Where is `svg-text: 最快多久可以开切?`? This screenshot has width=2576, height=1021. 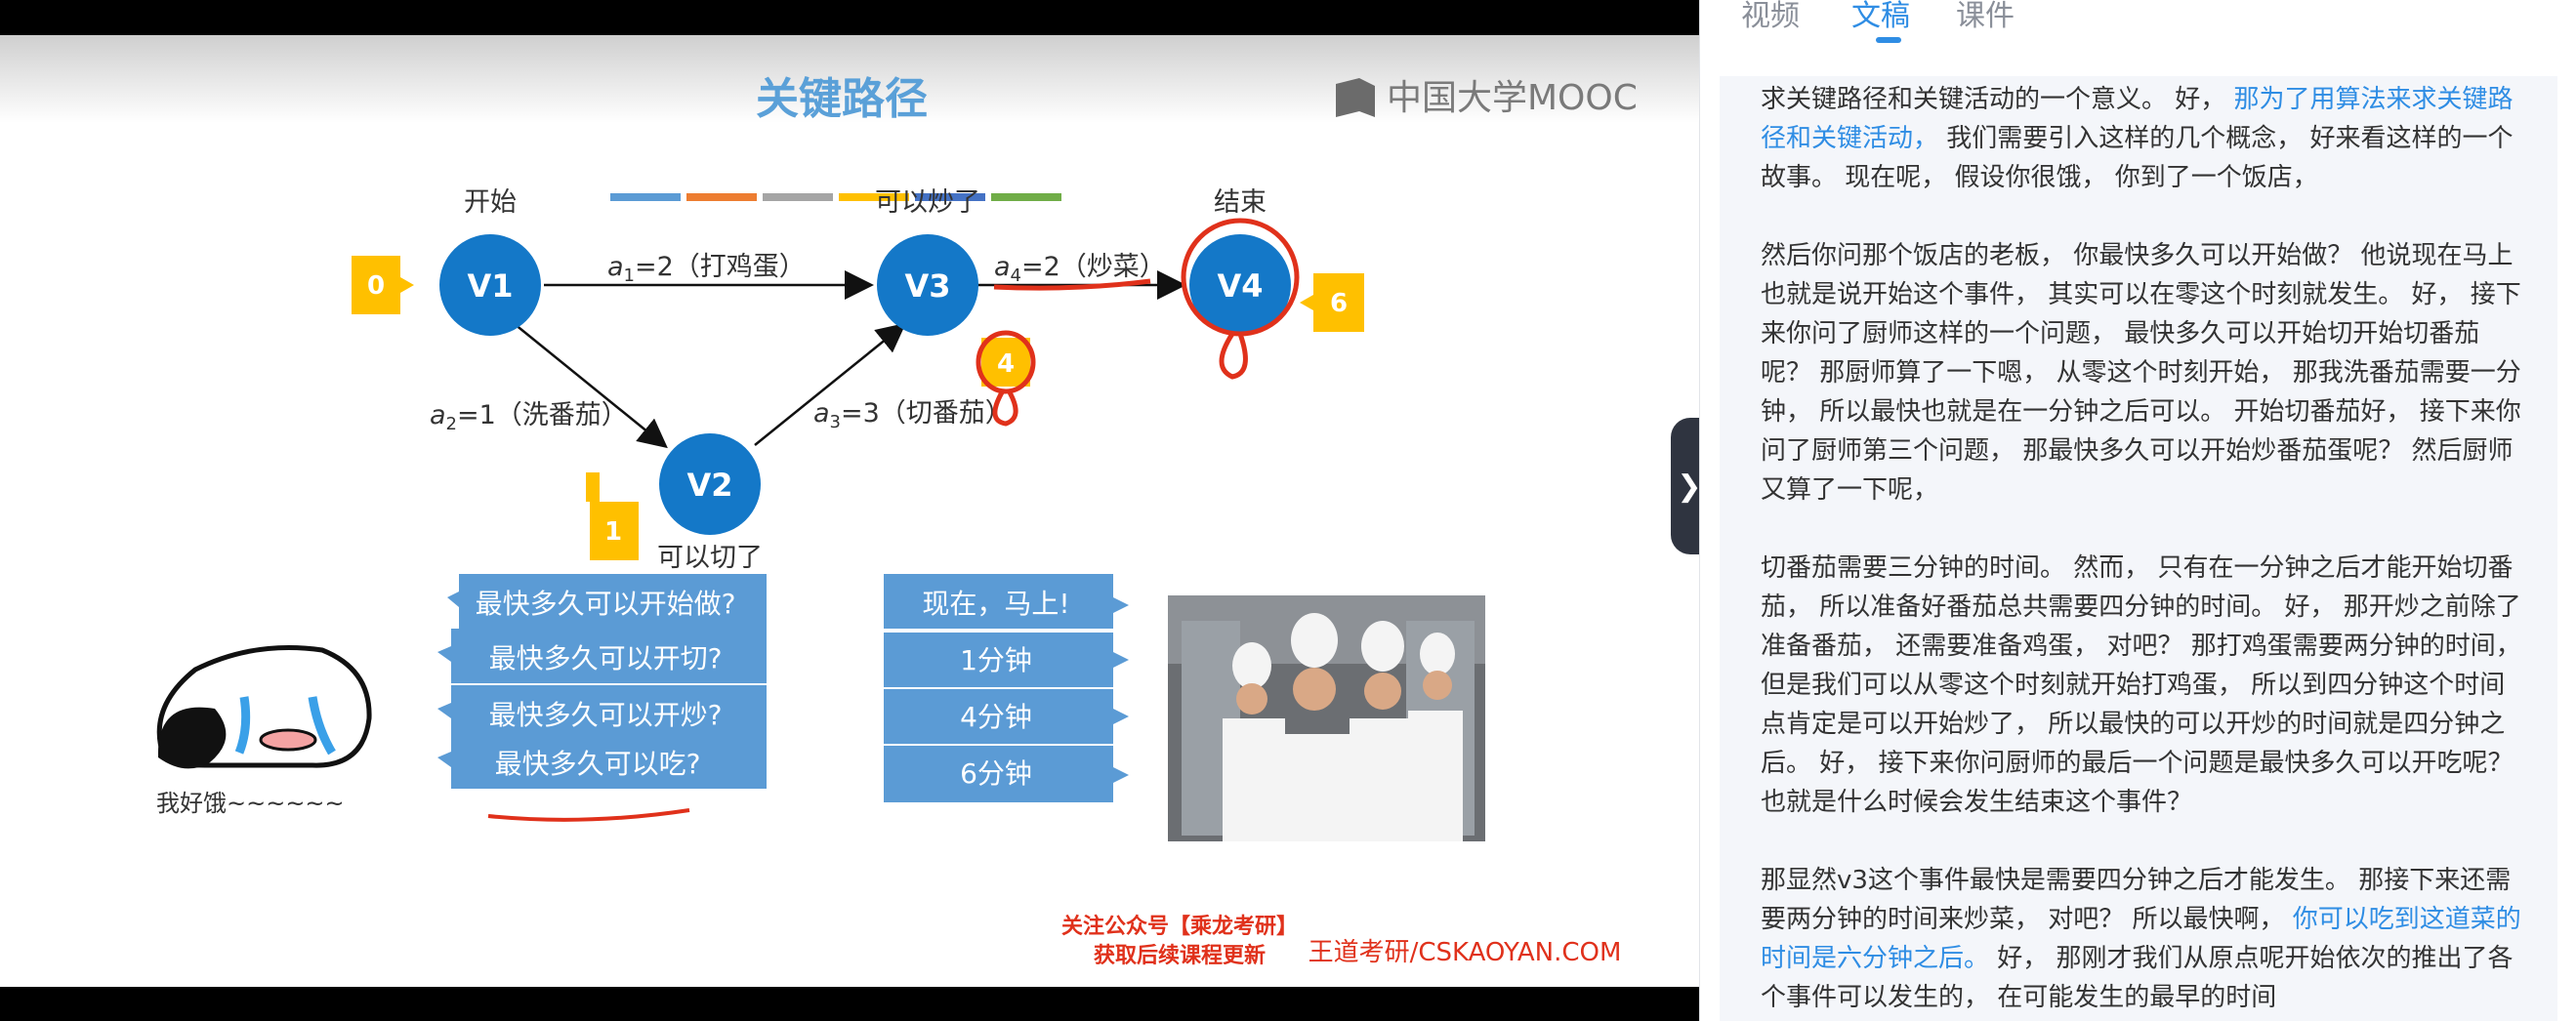 svg-text: 最快多久可以开切? is located at coordinates (606, 658).